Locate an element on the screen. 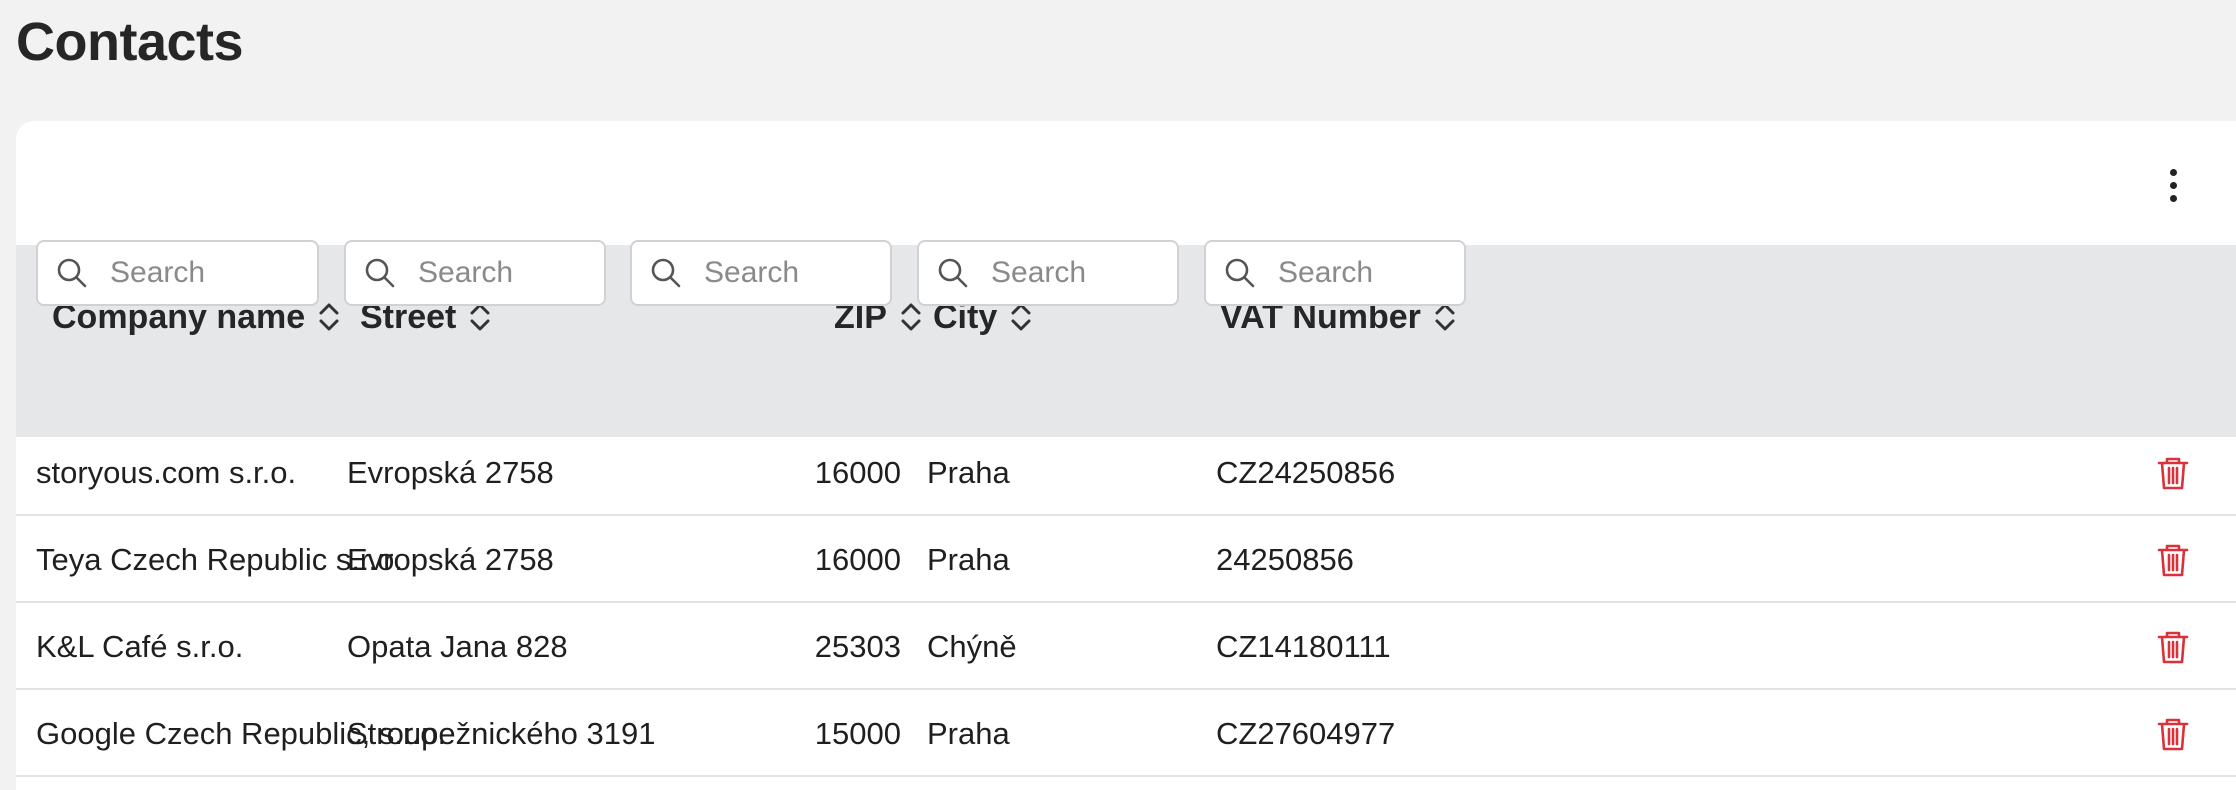  search-vat-field is located at coordinates (1335, 273).